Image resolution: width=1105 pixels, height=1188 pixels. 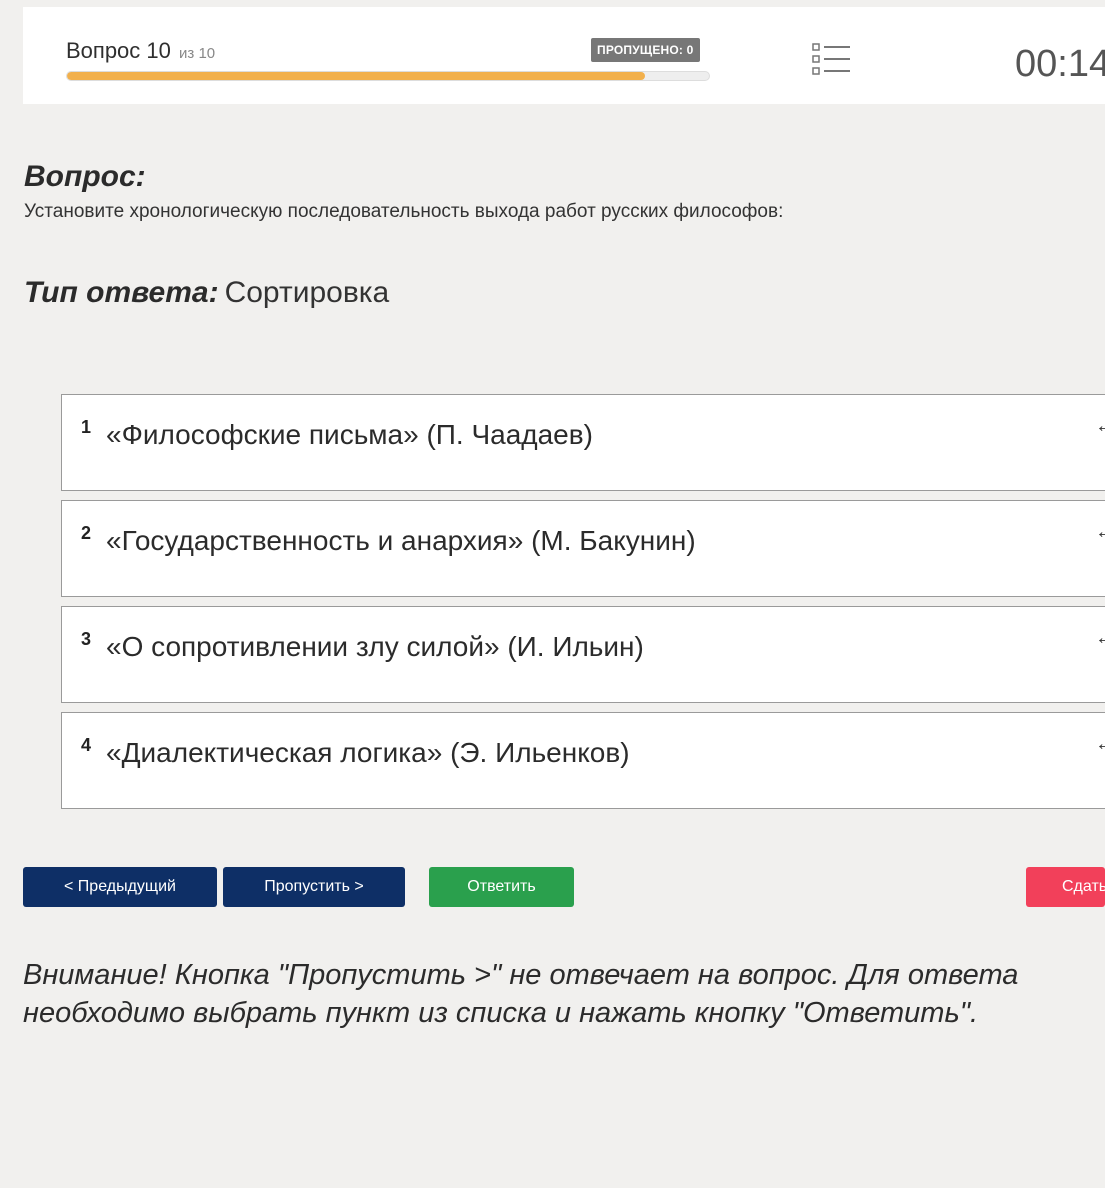 I want to click on item-number: 1, so click(x=86, y=427).